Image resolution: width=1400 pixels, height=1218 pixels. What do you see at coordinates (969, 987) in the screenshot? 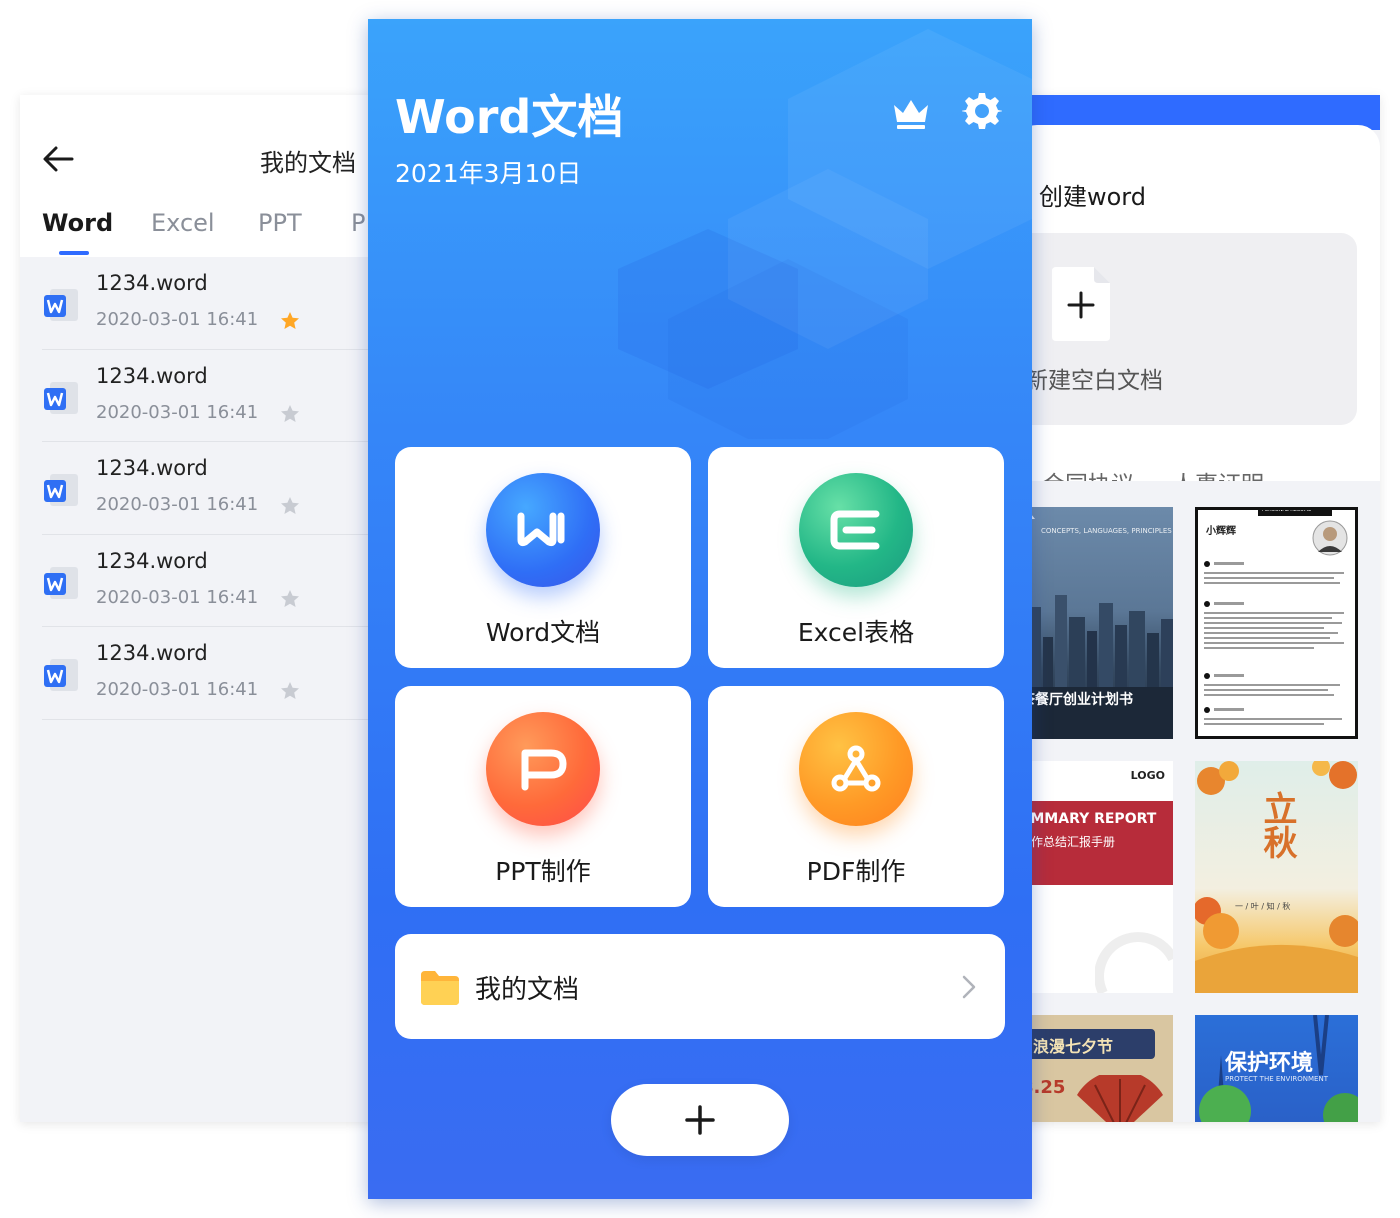
I see `chevron-right-icon` at bounding box center [969, 987].